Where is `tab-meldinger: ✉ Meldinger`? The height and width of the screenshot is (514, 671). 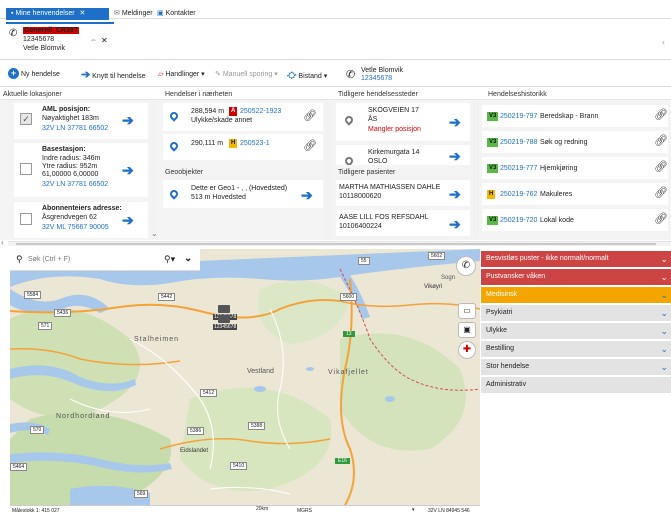
tab-meldinger: ✉ Meldinger is located at coordinates (133, 14).